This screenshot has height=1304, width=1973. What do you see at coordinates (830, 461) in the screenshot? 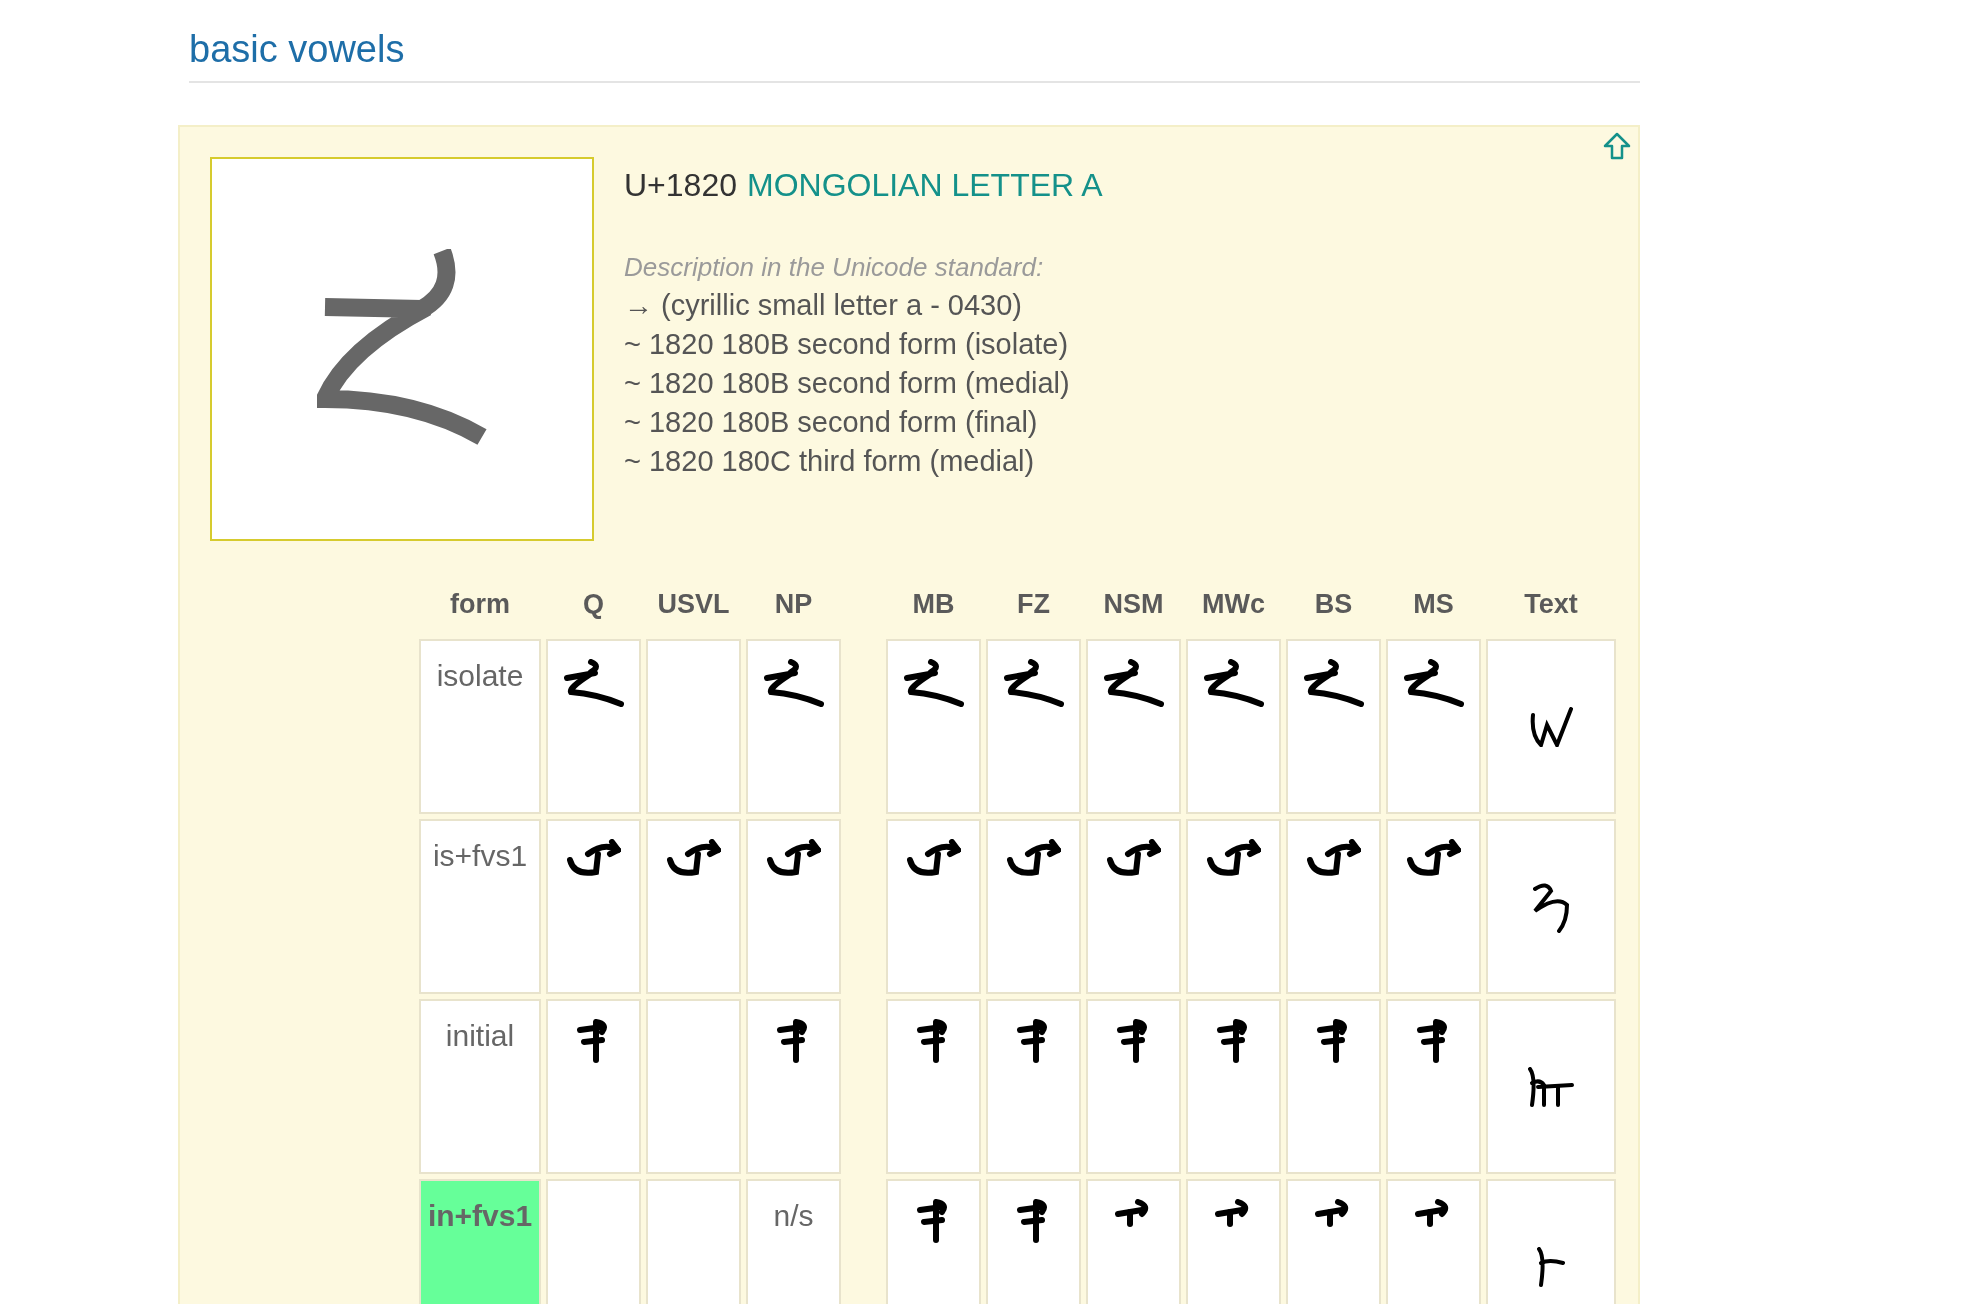
I see `description-line: ~ 1820 180C third form (medial)` at bounding box center [830, 461].